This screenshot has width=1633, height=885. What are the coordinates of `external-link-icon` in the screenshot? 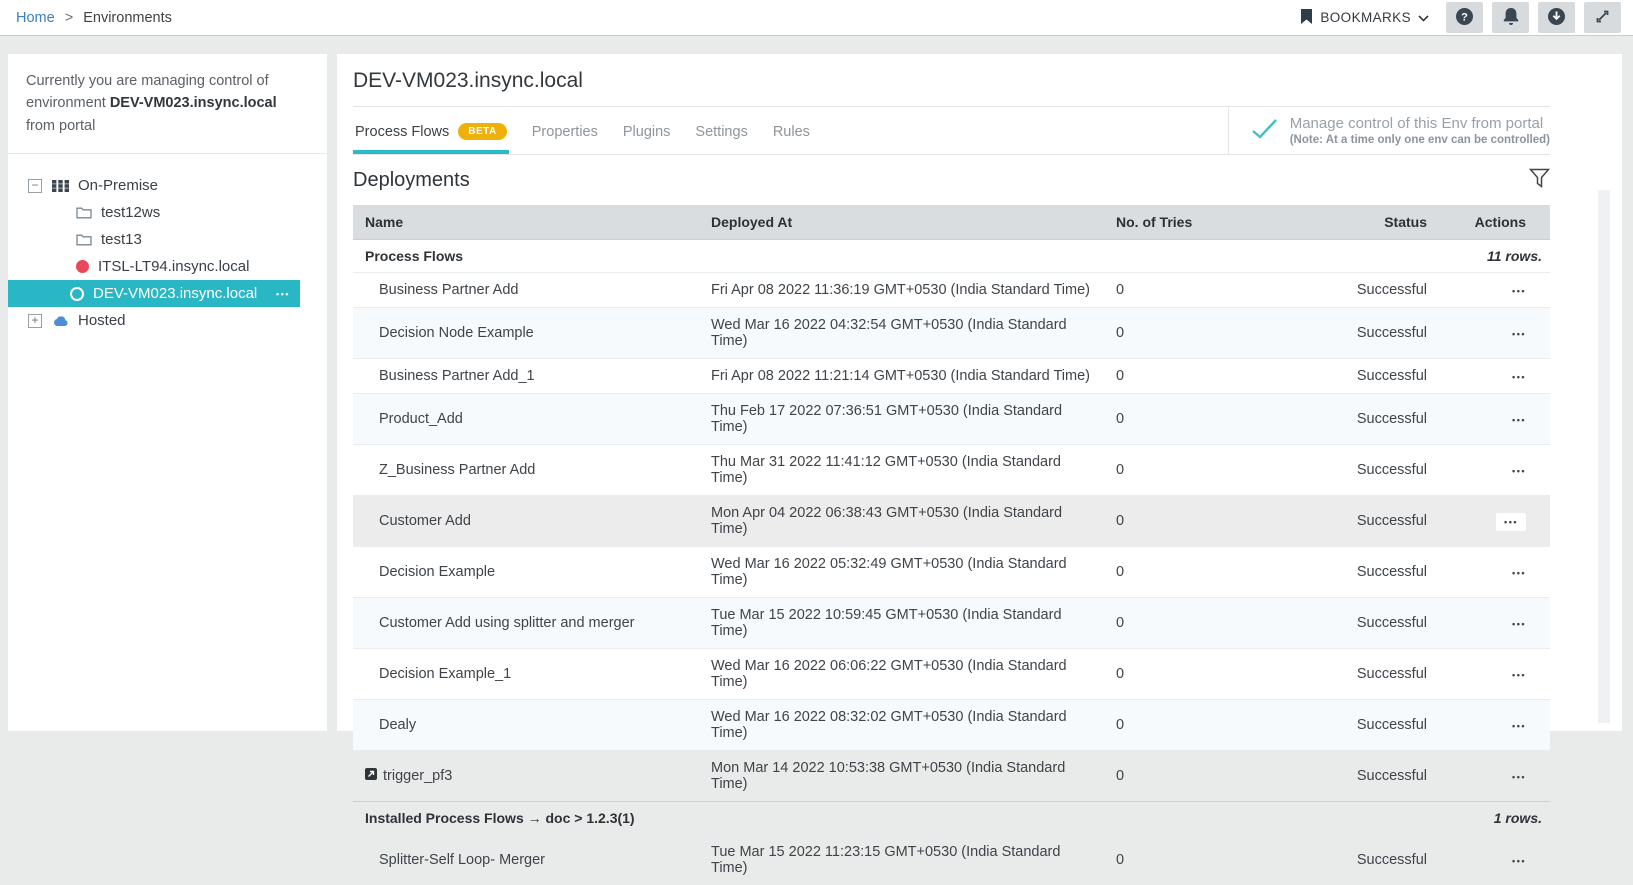 It's located at (371, 776).